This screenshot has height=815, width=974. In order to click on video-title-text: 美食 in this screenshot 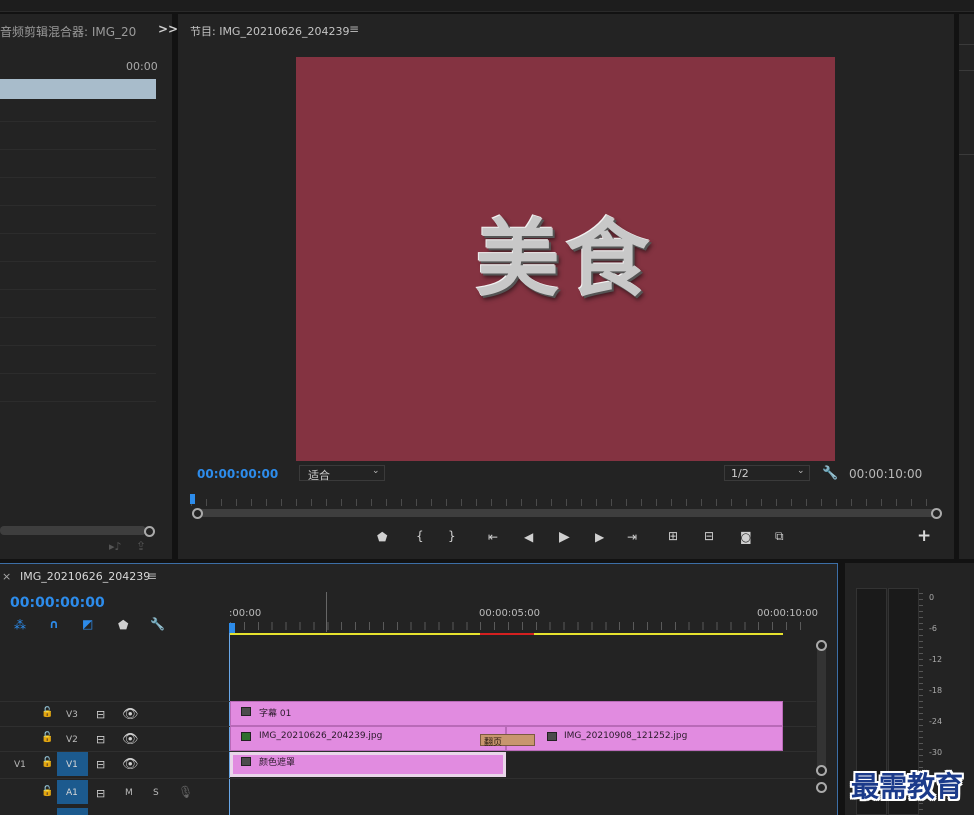, I will do `click(565, 258)`.